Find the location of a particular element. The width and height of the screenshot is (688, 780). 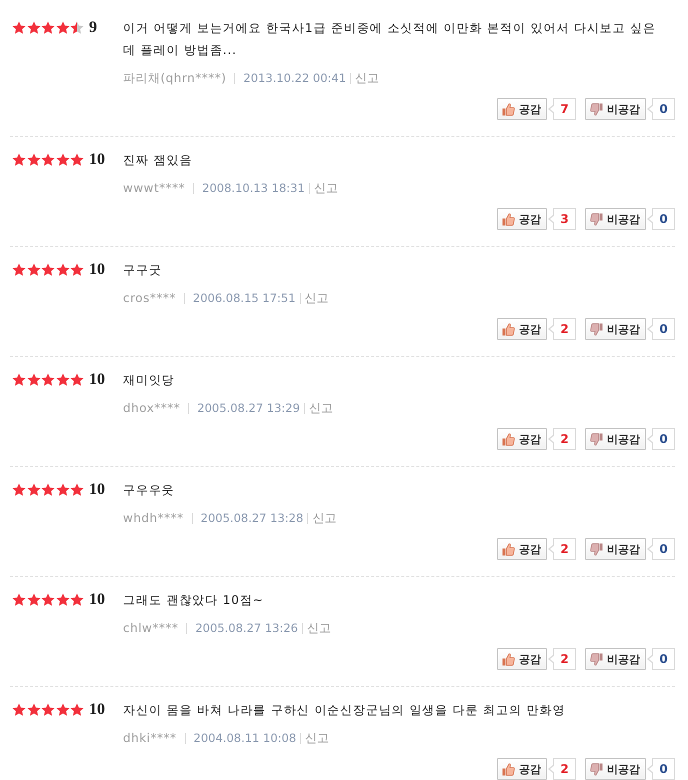

post-date: 2005.08.27 13:29 is located at coordinates (248, 408).